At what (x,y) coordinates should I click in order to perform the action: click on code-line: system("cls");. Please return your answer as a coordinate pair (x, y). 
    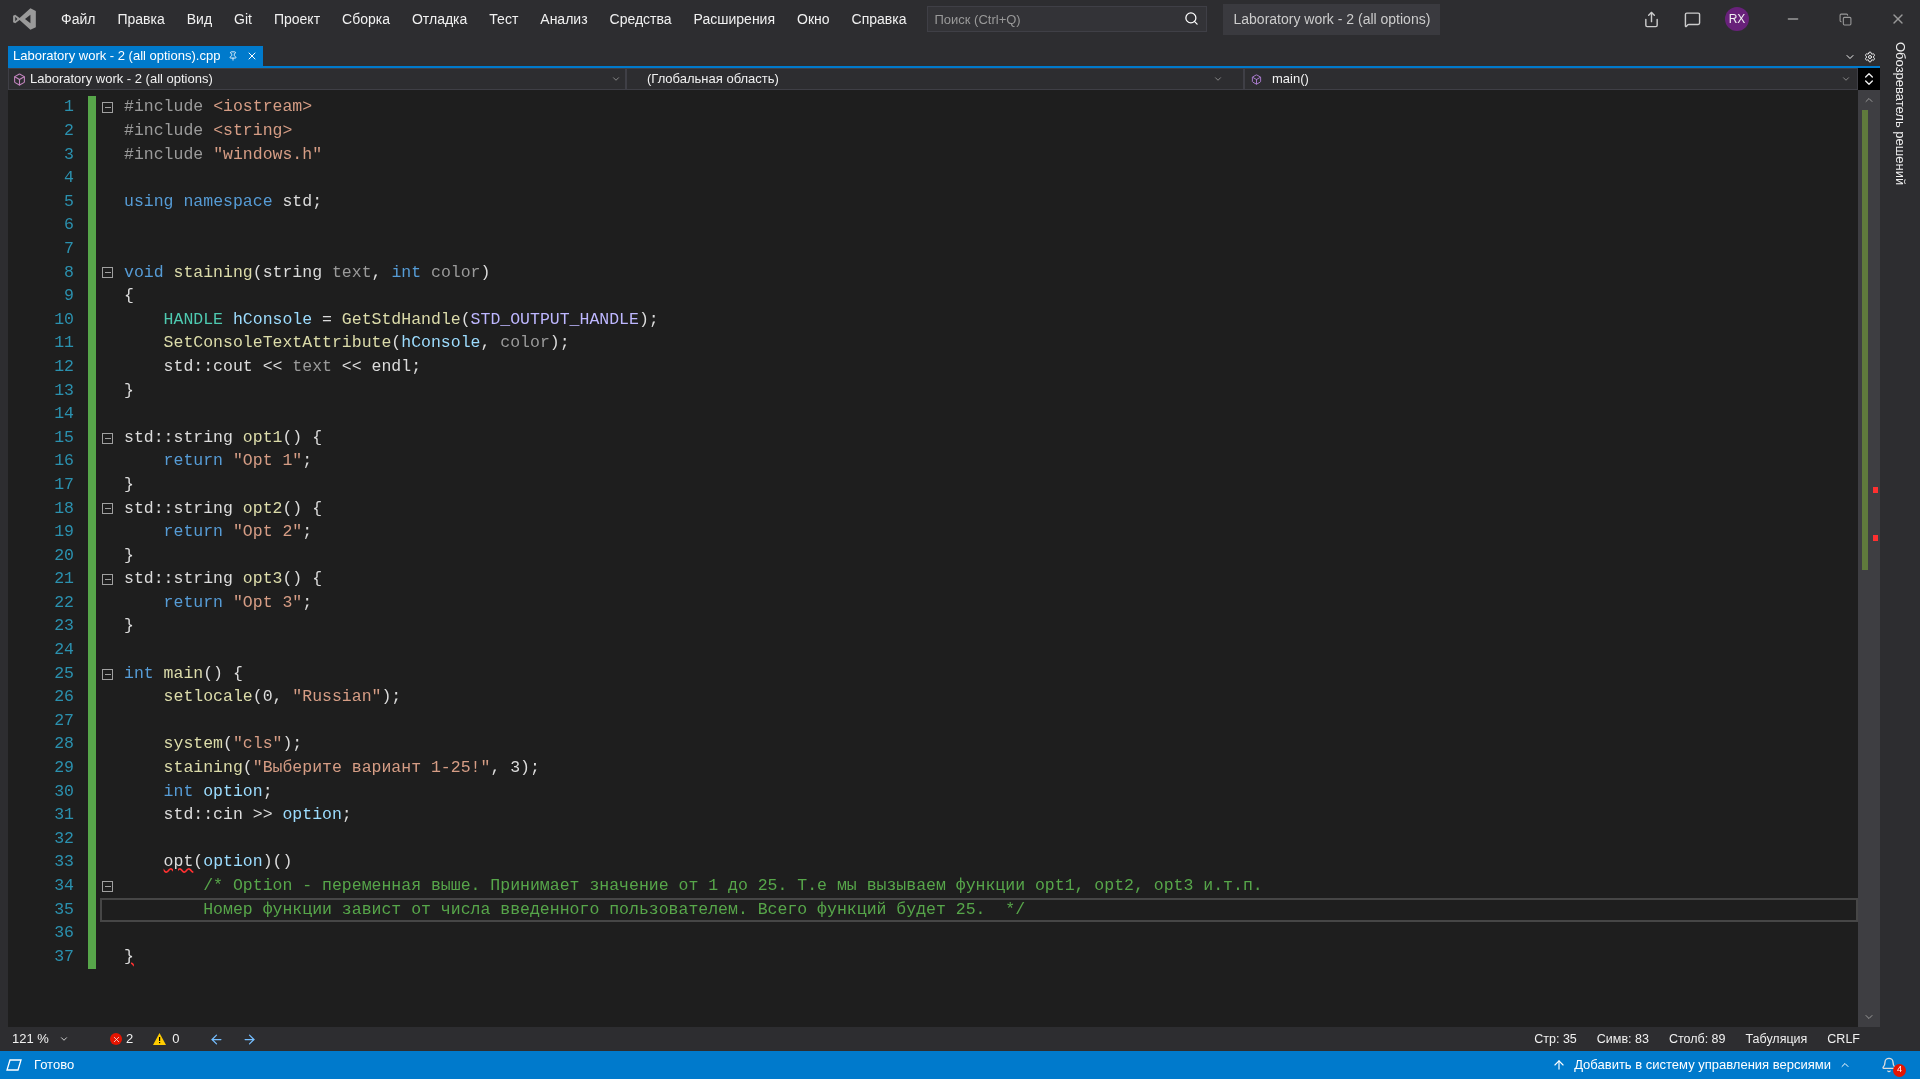
    Looking at the image, I should click on (232, 744).